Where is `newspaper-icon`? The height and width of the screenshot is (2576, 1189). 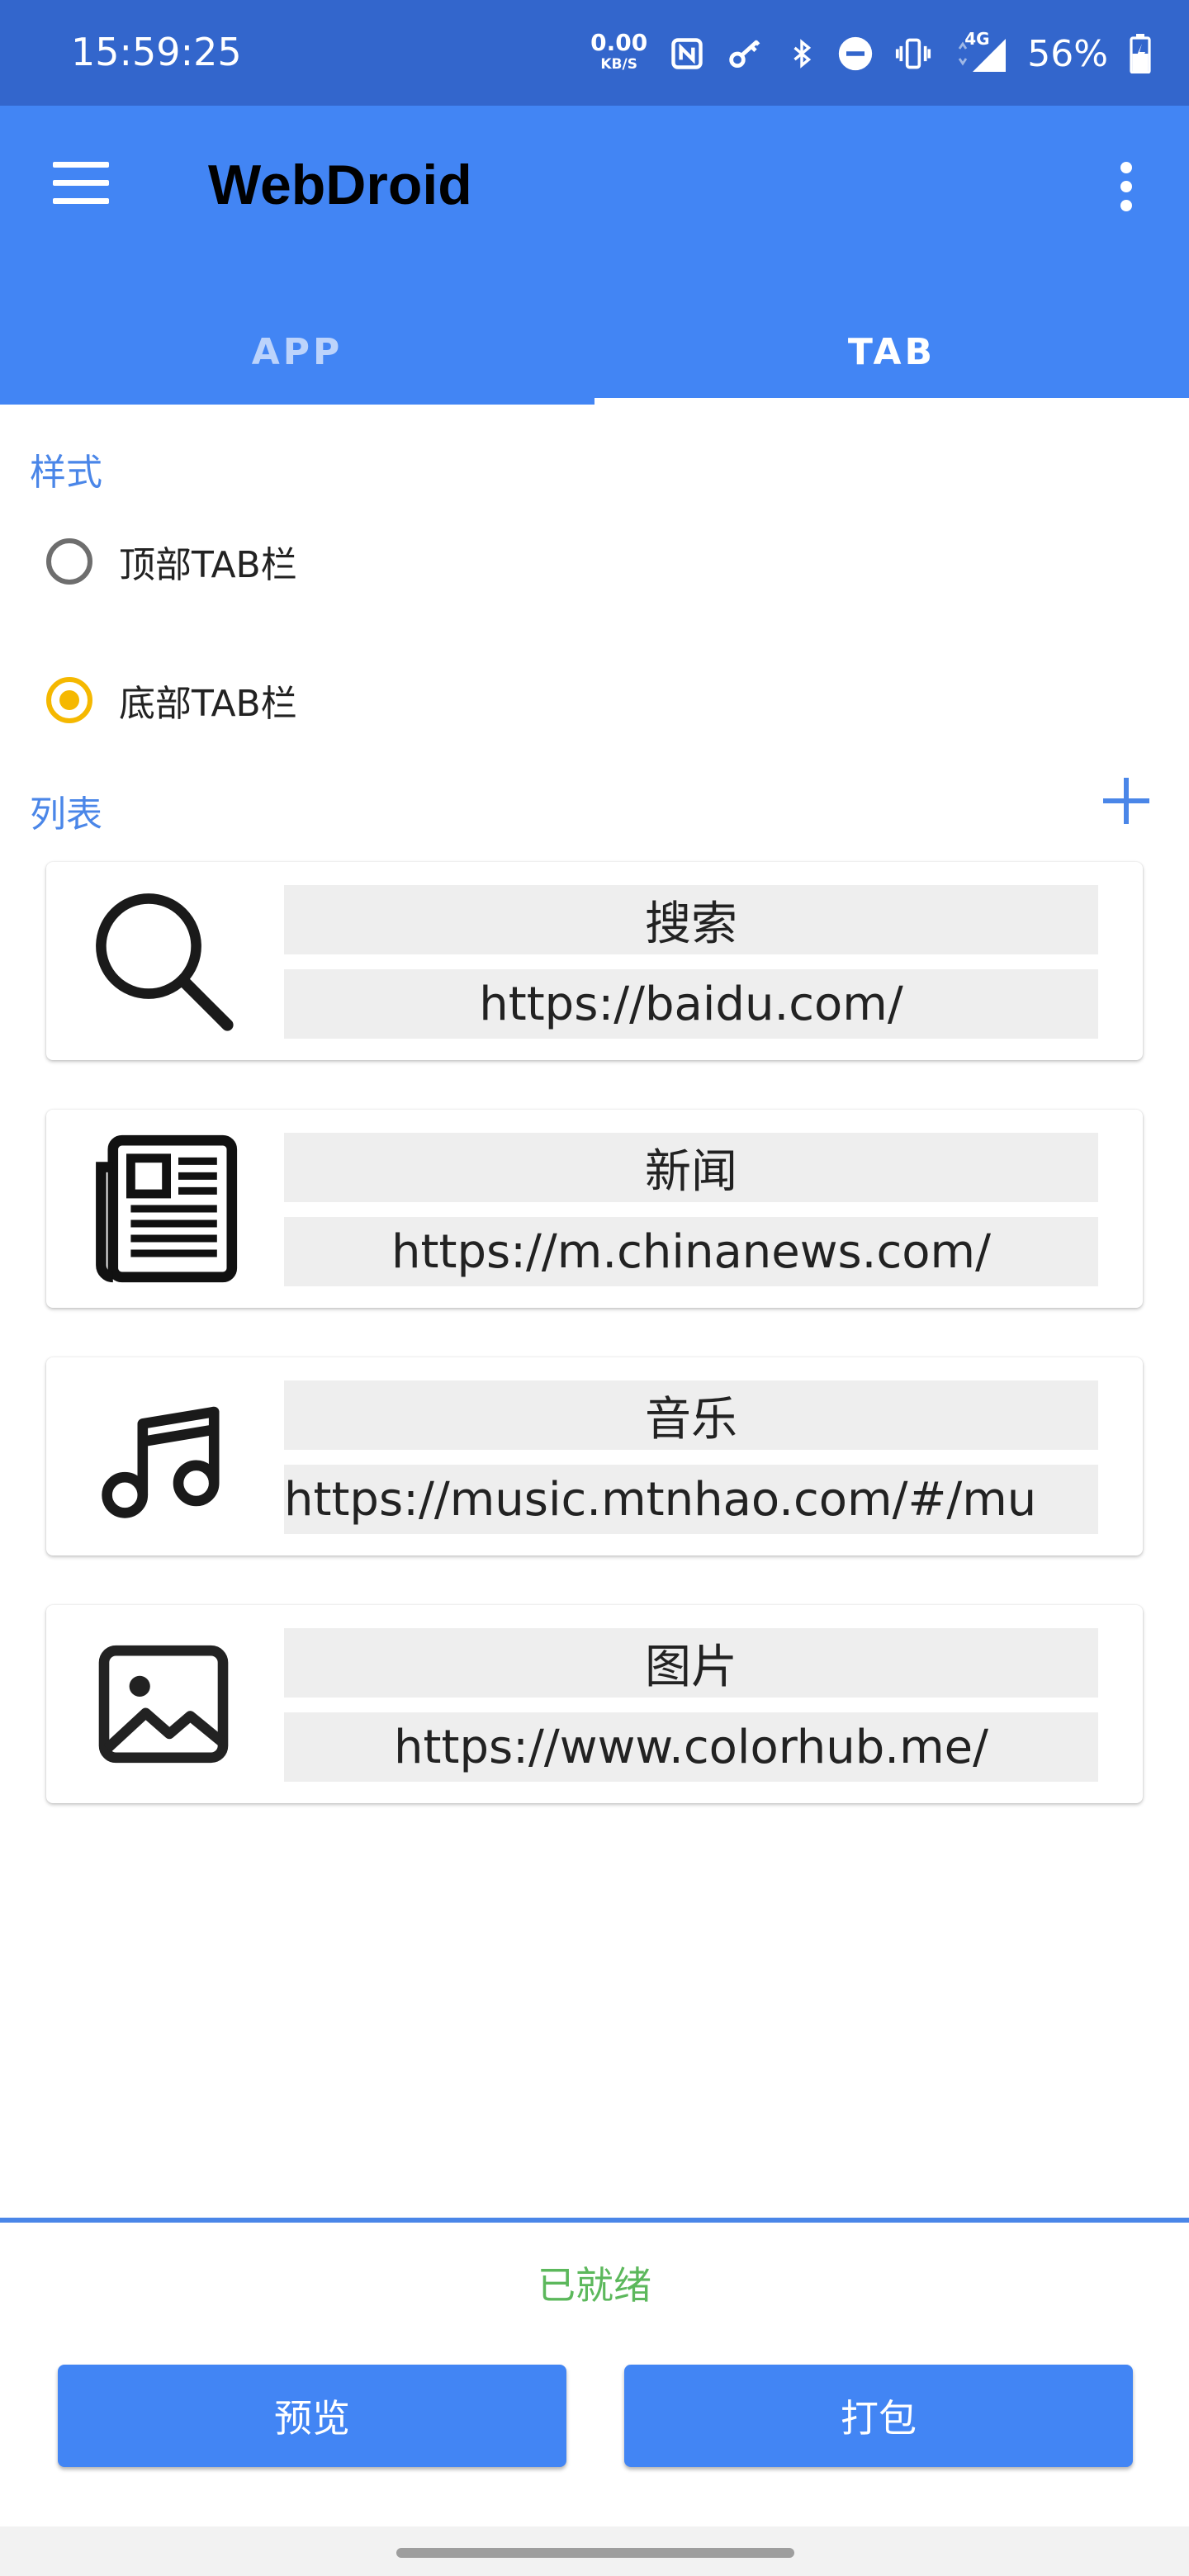
newspaper-icon is located at coordinates (163, 1208).